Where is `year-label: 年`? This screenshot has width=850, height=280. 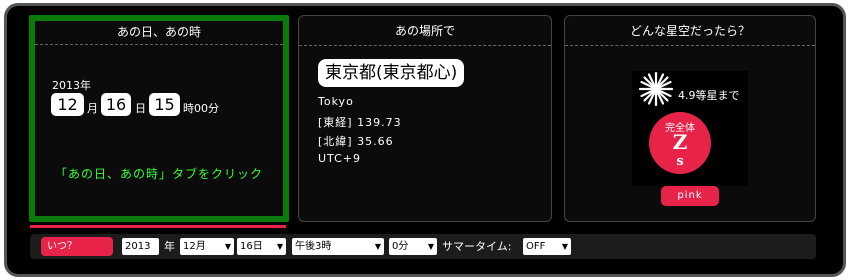 year-label: 年 is located at coordinates (169, 246).